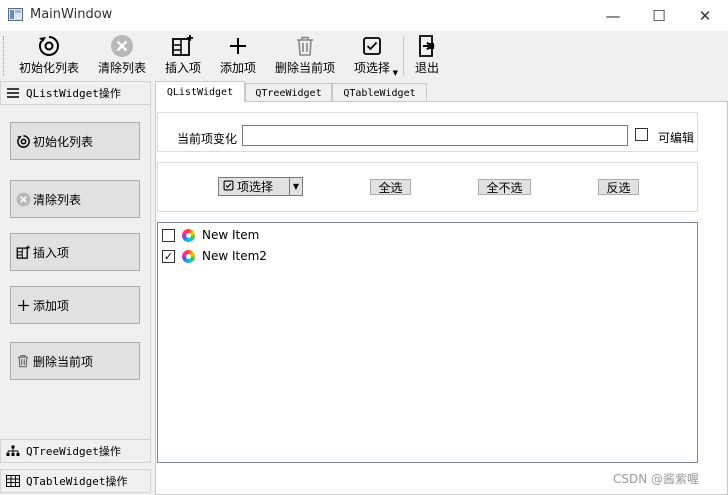  Describe the element at coordinates (676, 138) in the screenshot. I see `editable-label: 可编辑` at that location.